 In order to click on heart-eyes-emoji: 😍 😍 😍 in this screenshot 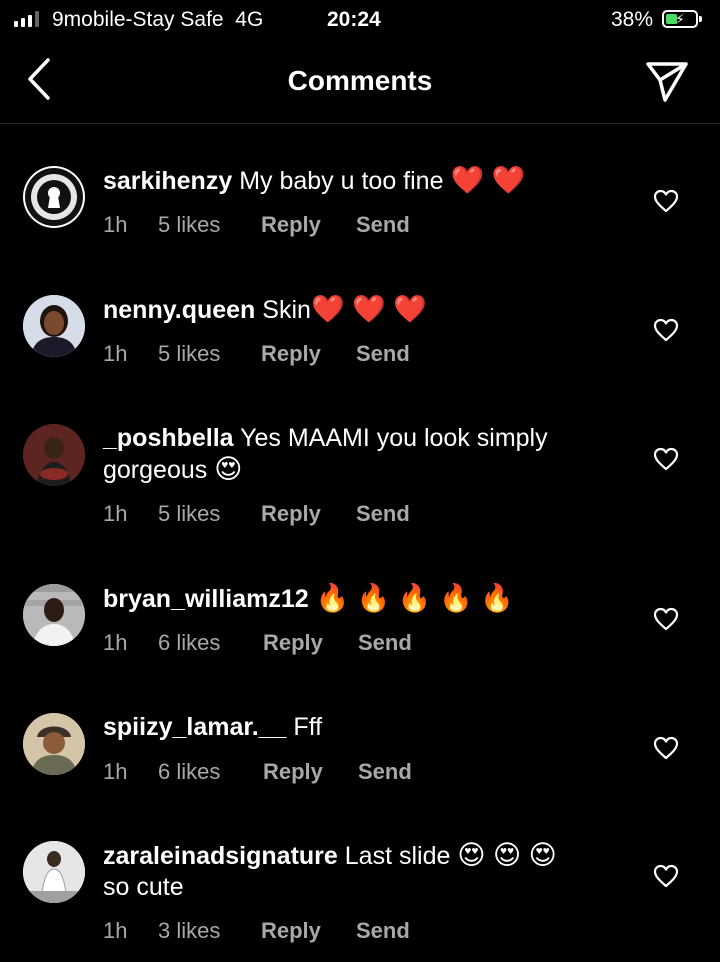, I will do `click(507, 855)`.